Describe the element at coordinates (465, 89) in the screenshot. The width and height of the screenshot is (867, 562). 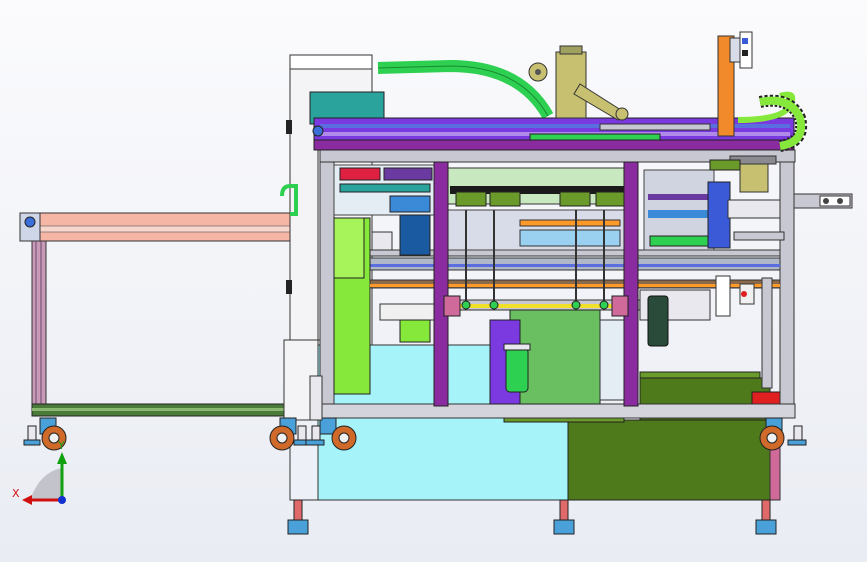
I see `green-cable-hose` at that location.